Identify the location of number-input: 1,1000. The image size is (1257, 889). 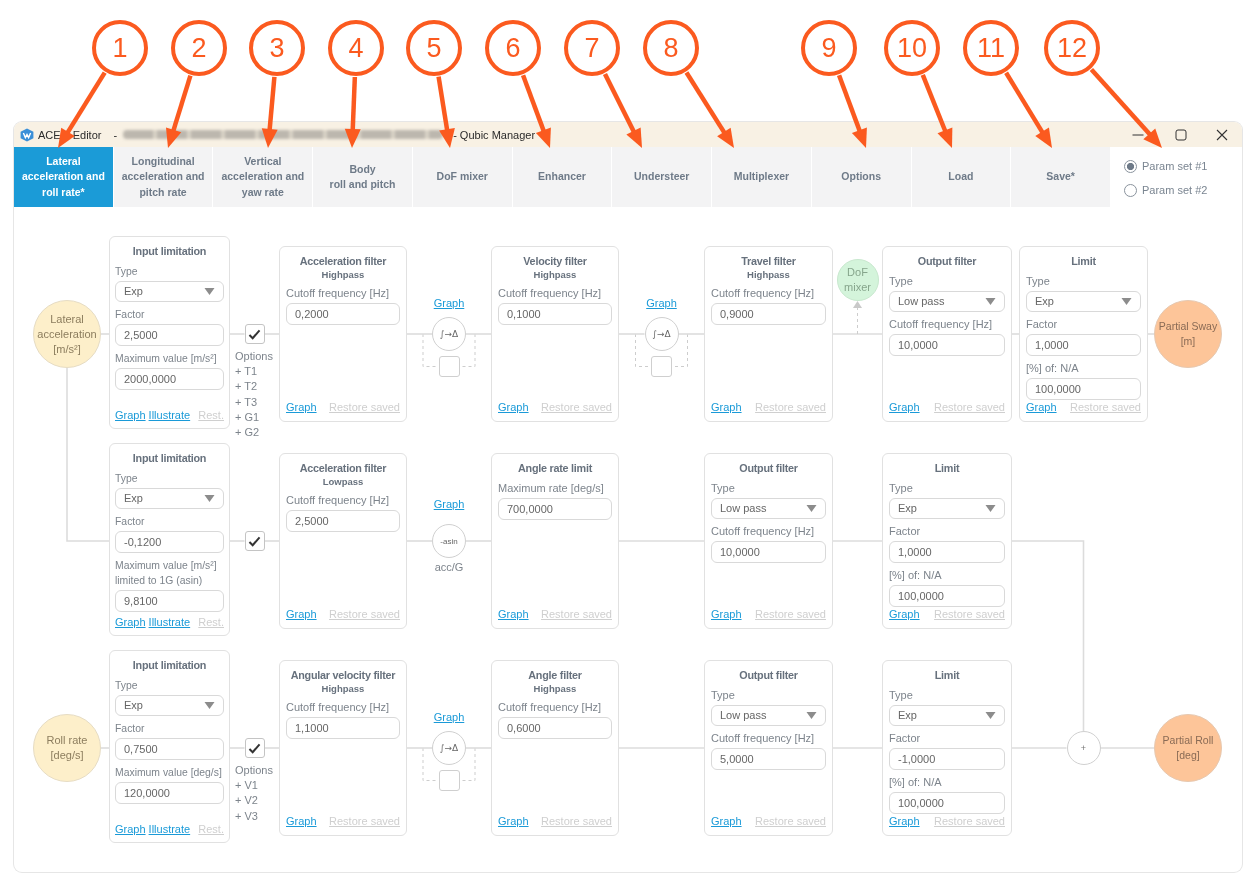
(343, 728).